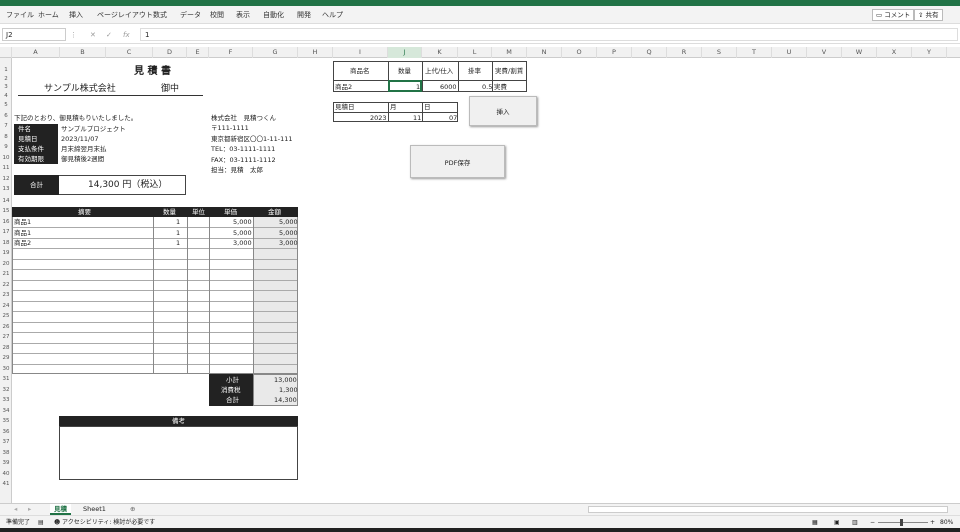 The image size is (960, 532). What do you see at coordinates (6, 390) in the screenshot?
I see `row-header: 32` at bounding box center [6, 390].